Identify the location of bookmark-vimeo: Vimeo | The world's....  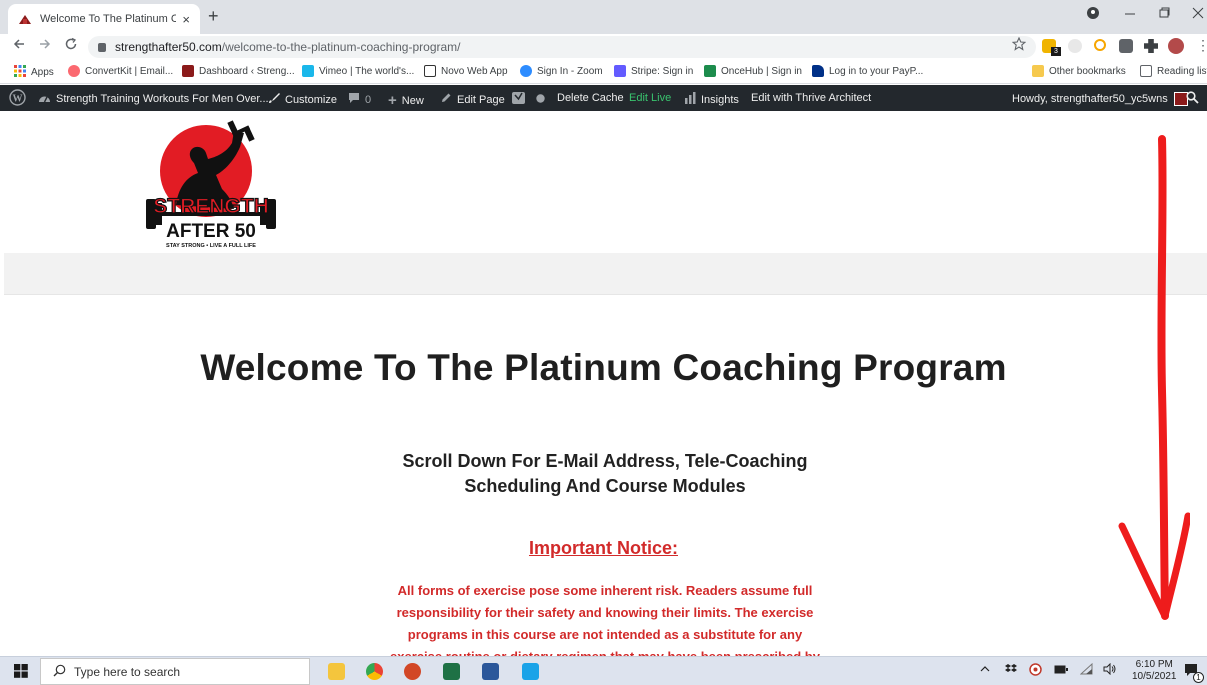
(358, 71).